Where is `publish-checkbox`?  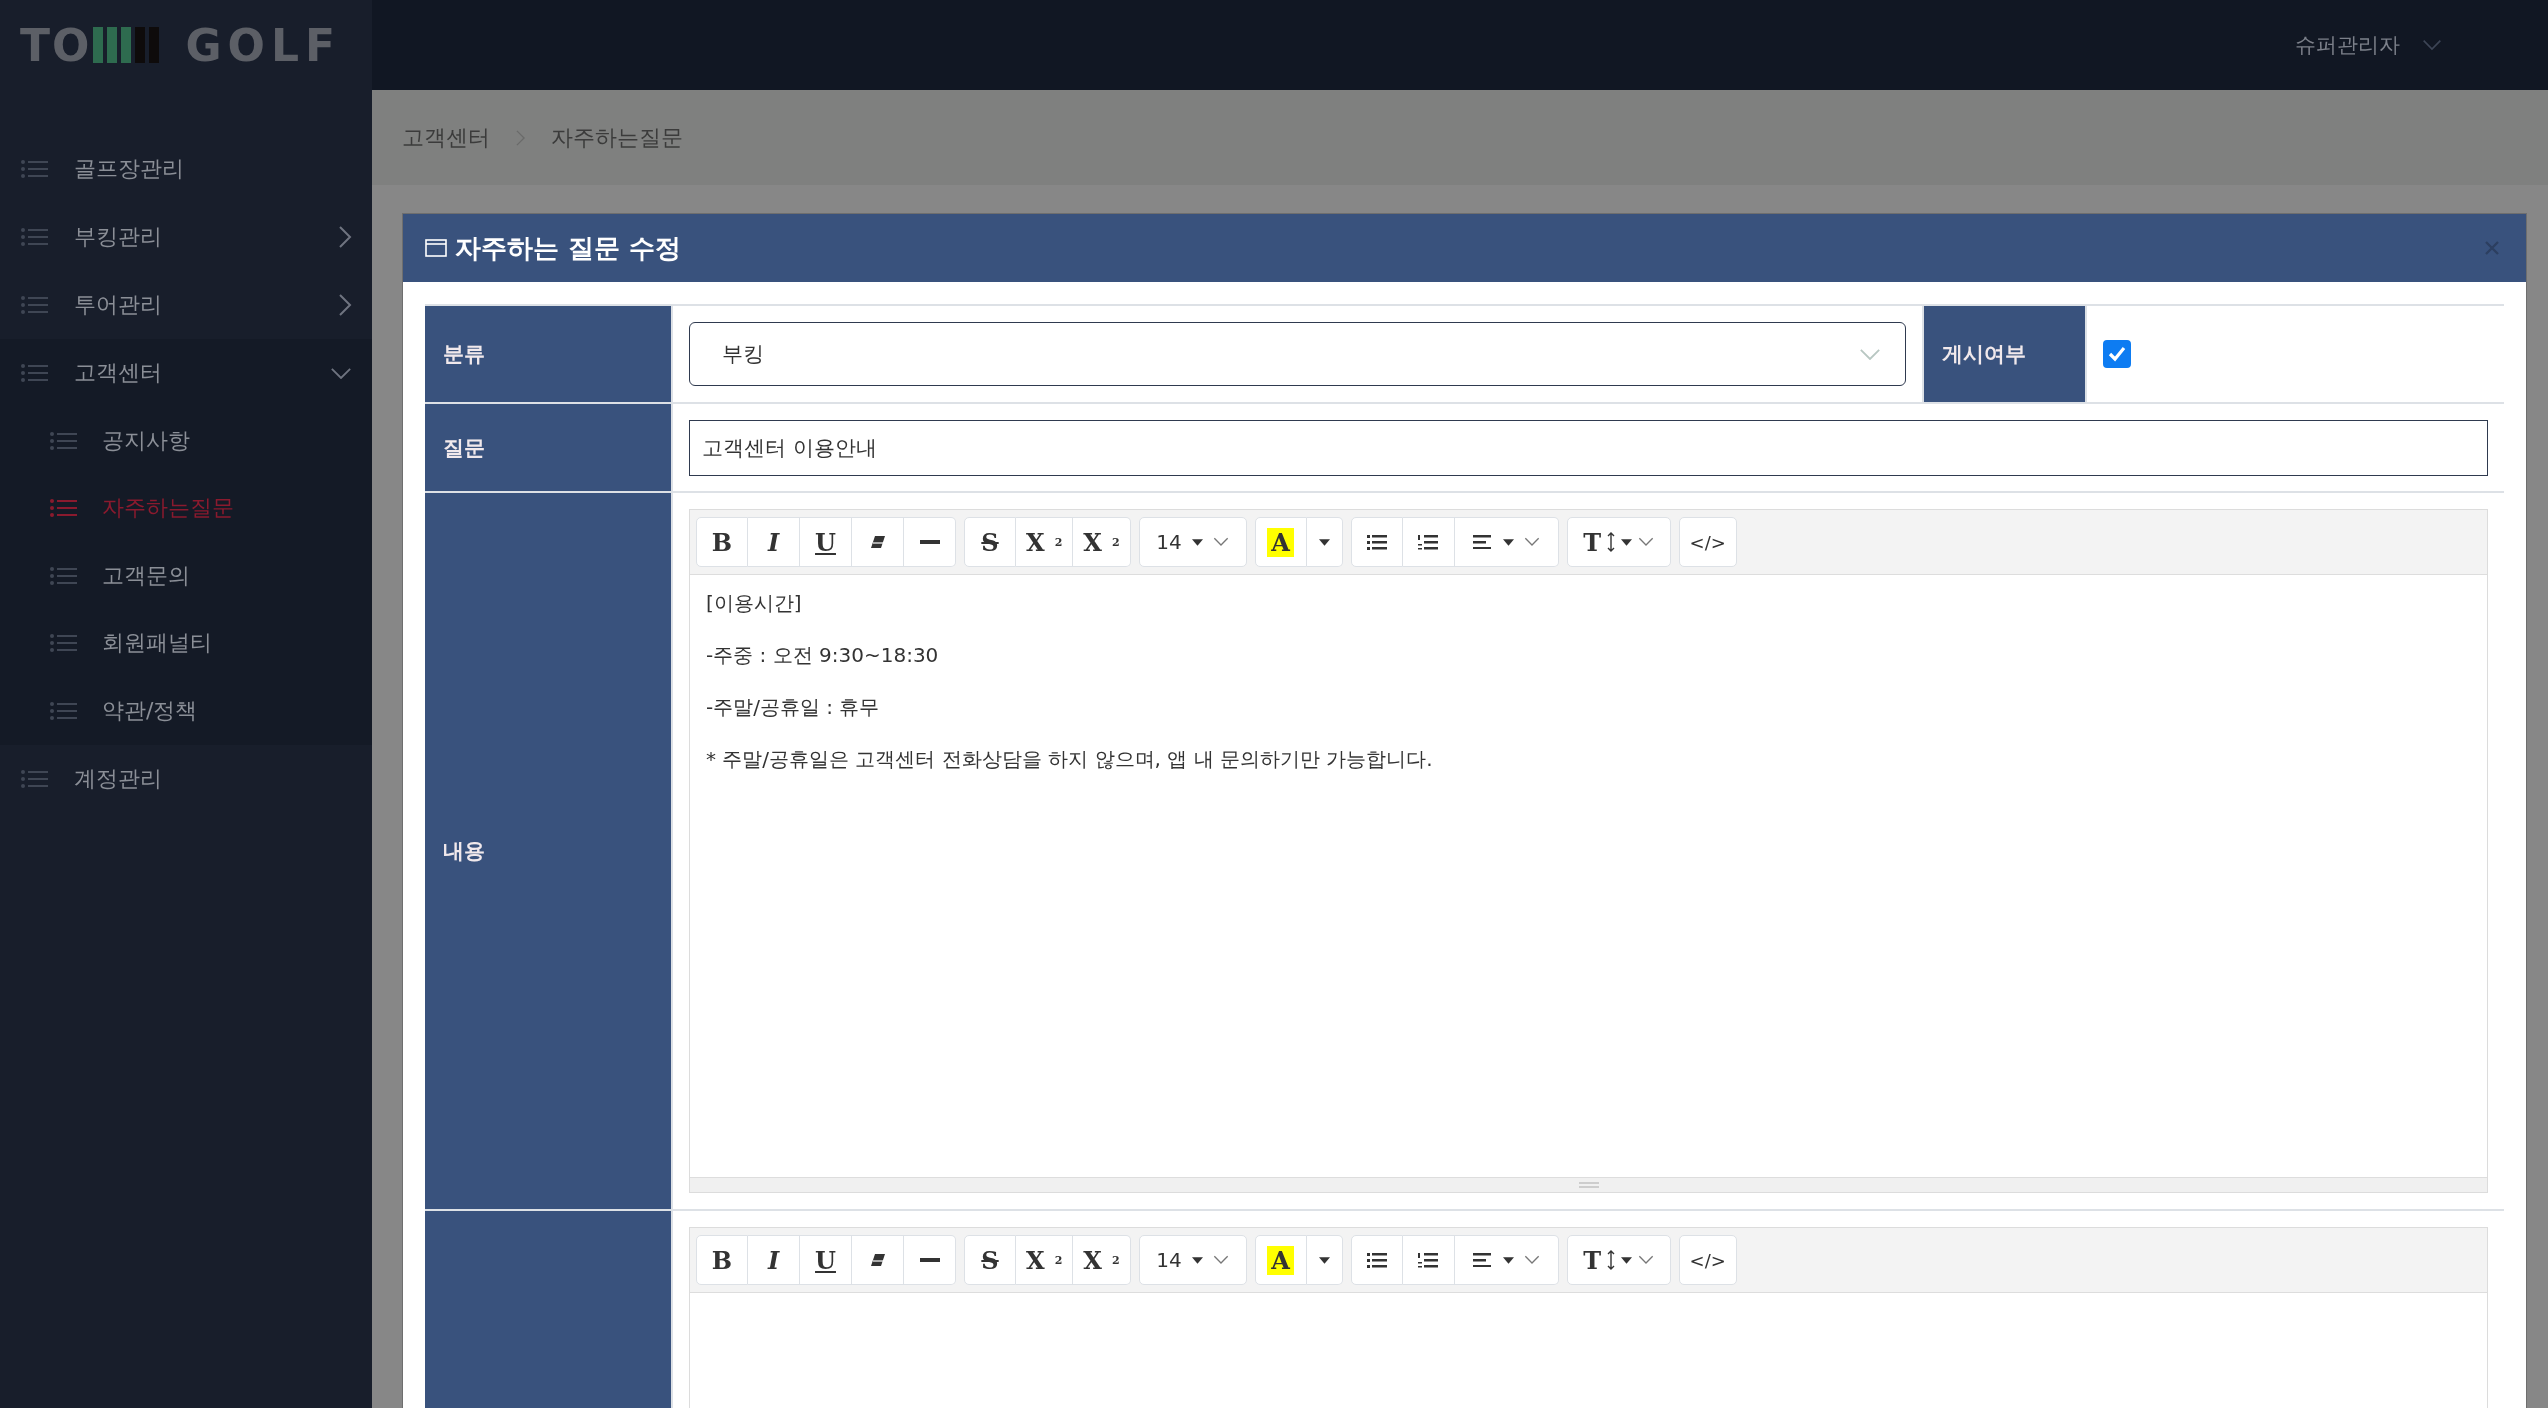
publish-checkbox is located at coordinates (2117, 354).